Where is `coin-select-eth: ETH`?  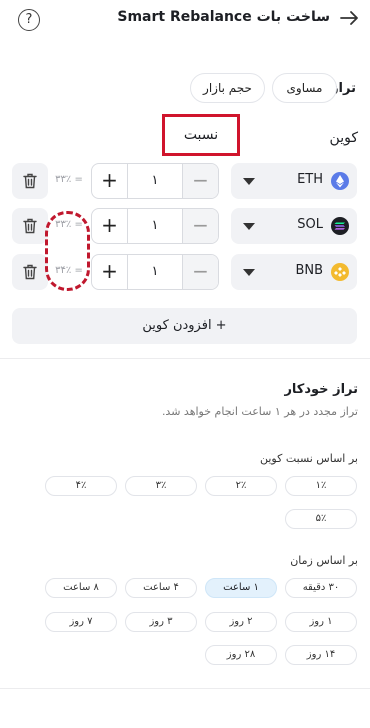 coin-select-eth: ETH is located at coordinates (294, 181).